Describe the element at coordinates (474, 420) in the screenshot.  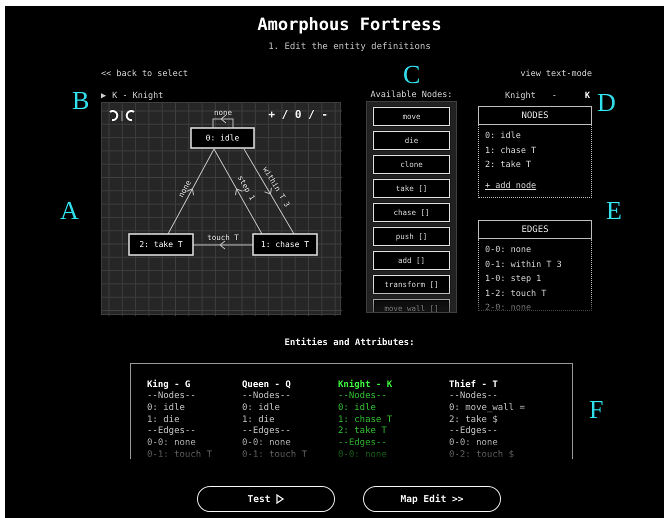
I see `entity-line: 2: take $` at that location.